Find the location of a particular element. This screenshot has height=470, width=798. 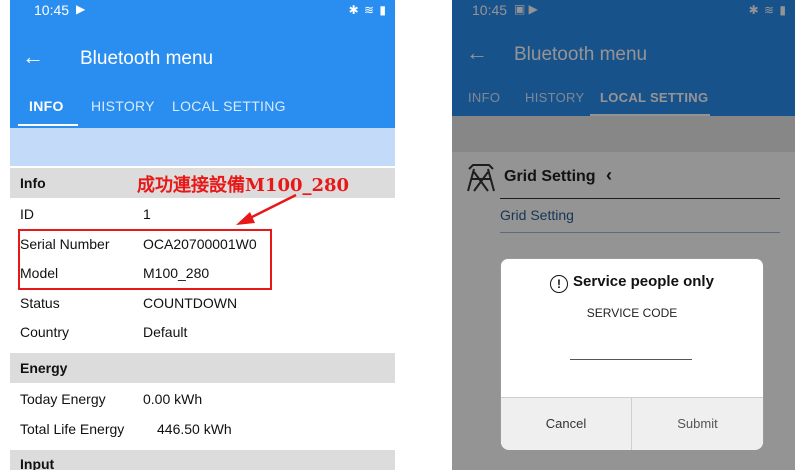

cancel-button: Cancel is located at coordinates (566, 424).